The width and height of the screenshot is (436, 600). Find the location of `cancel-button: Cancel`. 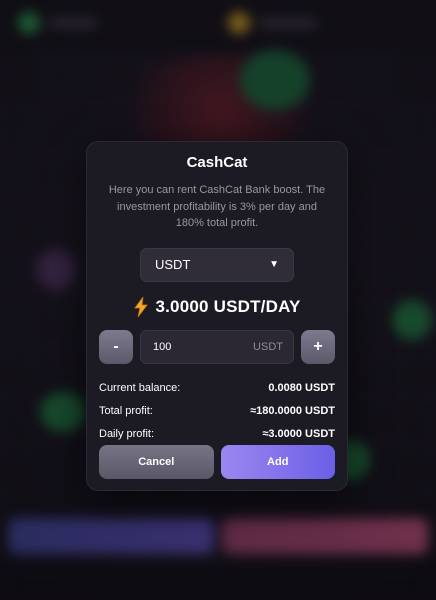

cancel-button: Cancel is located at coordinates (156, 462).